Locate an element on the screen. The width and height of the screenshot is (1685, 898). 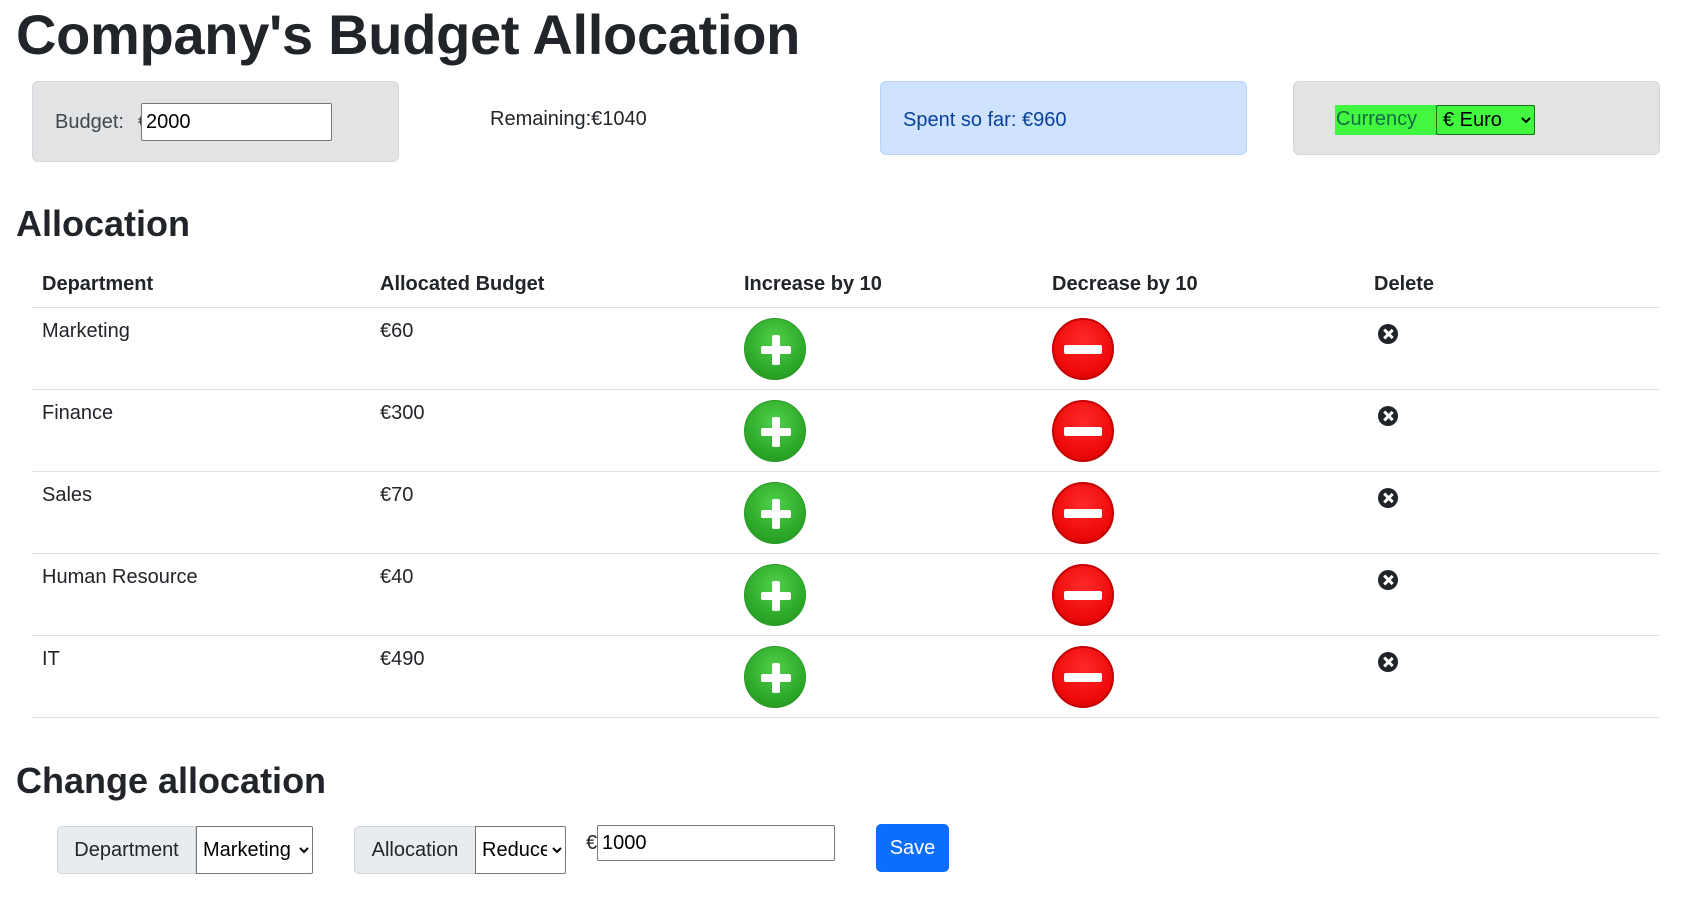
header-delete: Delete is located at coordinates (1512, 285).